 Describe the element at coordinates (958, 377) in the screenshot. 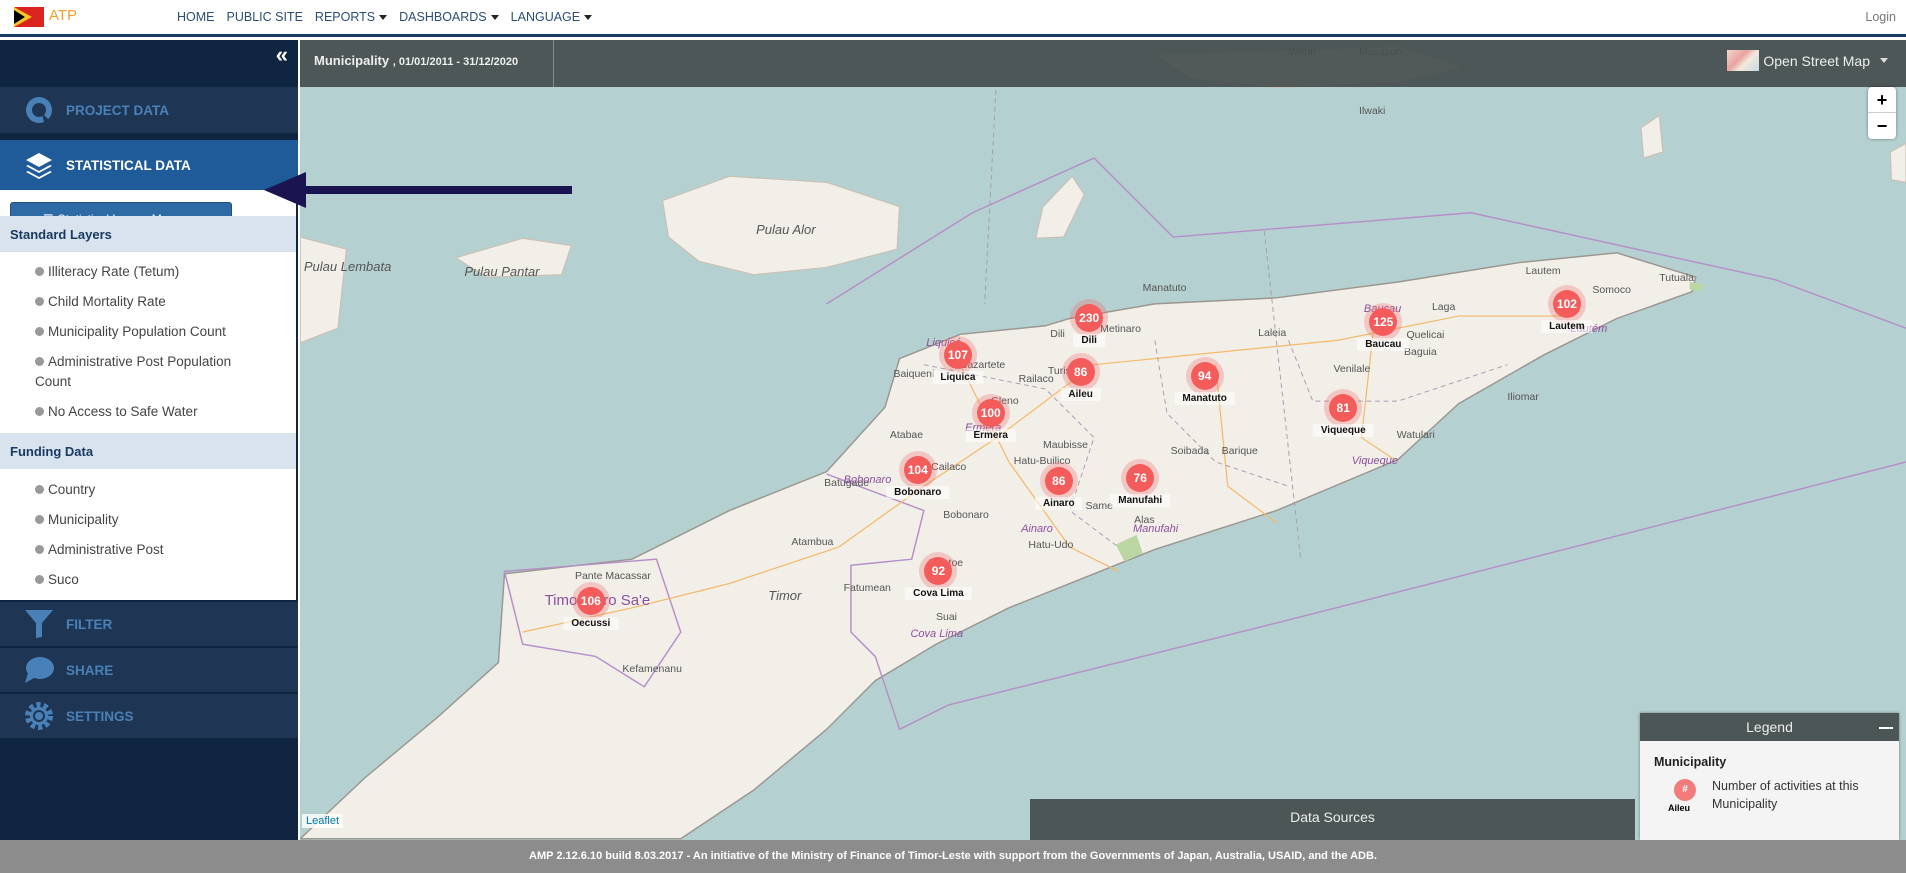

I see `marker-label: Liquica` at that location.